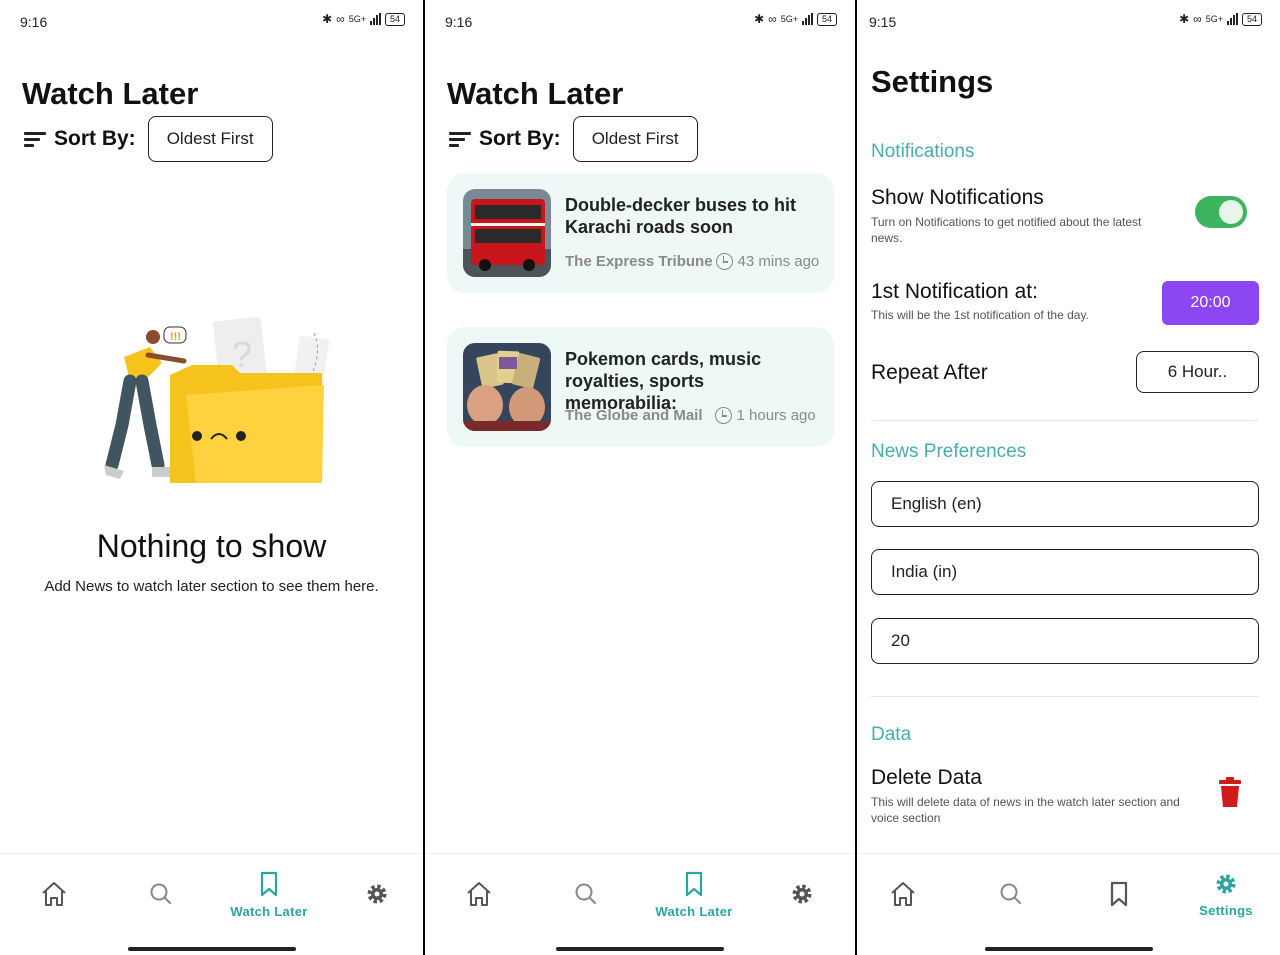 The height and width of the screenshot is (955, 1280). What do you see at coordinates (634, 415) in the screenshot?
I see `article-source: The Globe and Mail` at bounding box center [634, 415].